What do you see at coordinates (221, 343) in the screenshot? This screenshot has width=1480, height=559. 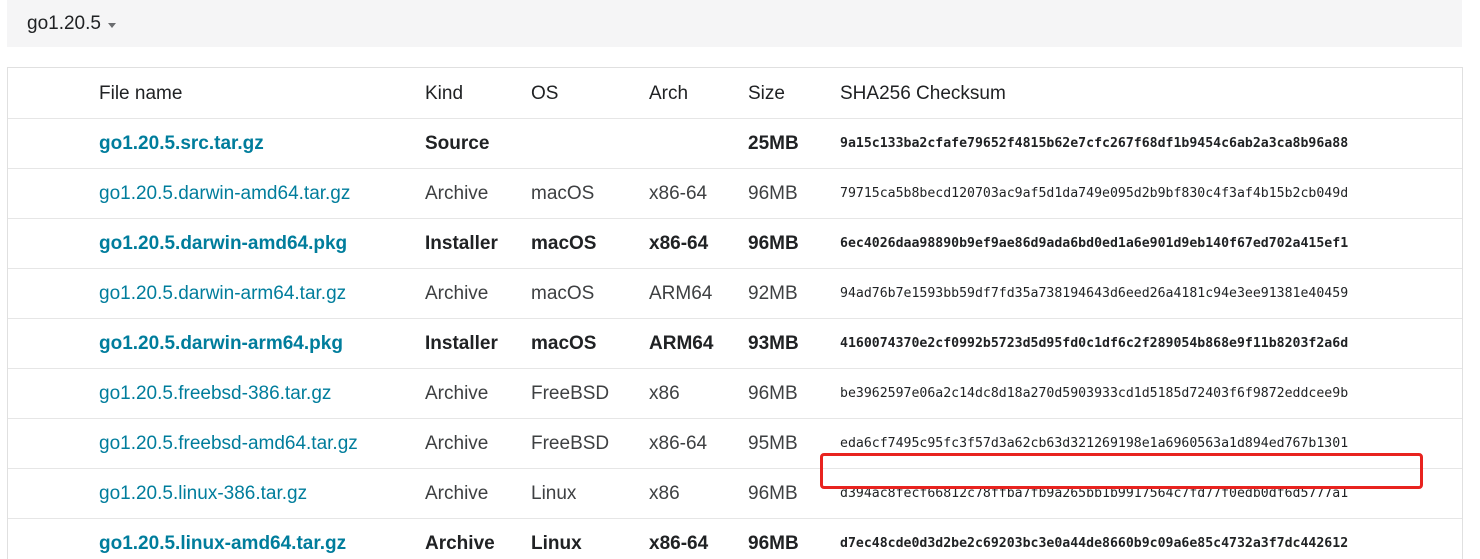 I see `file-name-link: go1.20.5.darwin-arm64.pkg` at bounding box center [221, 343].